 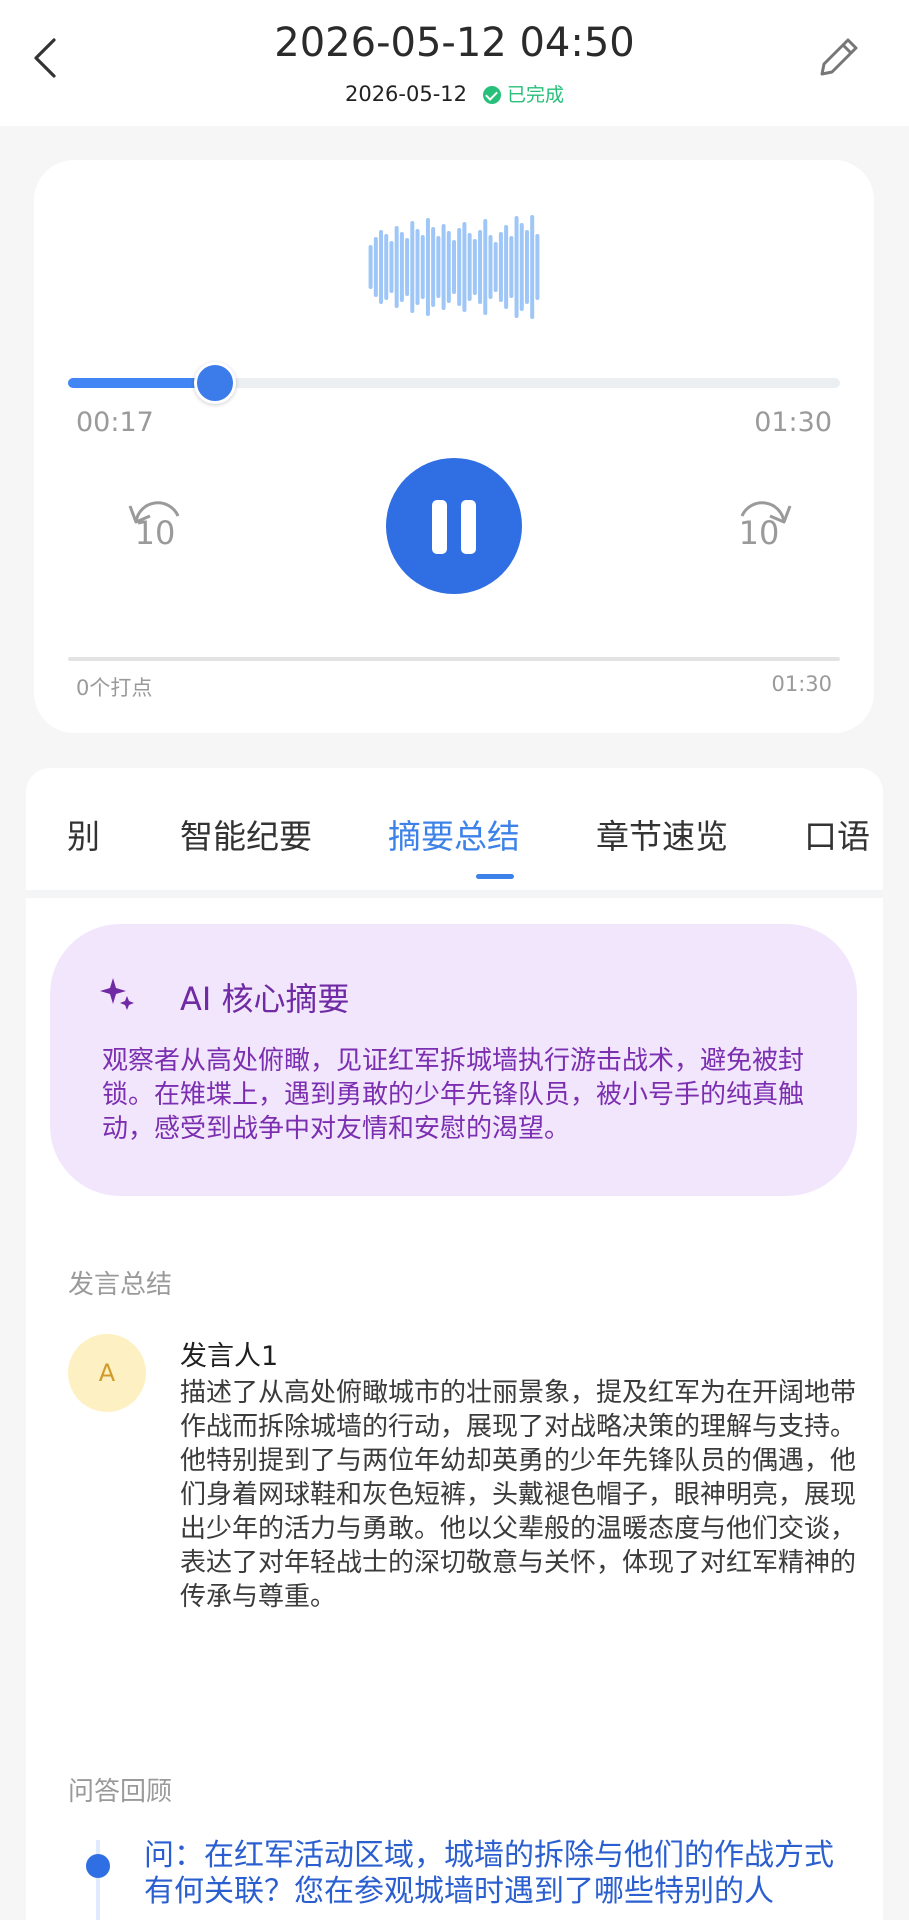 I want to click on rewind-seconds: 10, so click(x=155, y=533).